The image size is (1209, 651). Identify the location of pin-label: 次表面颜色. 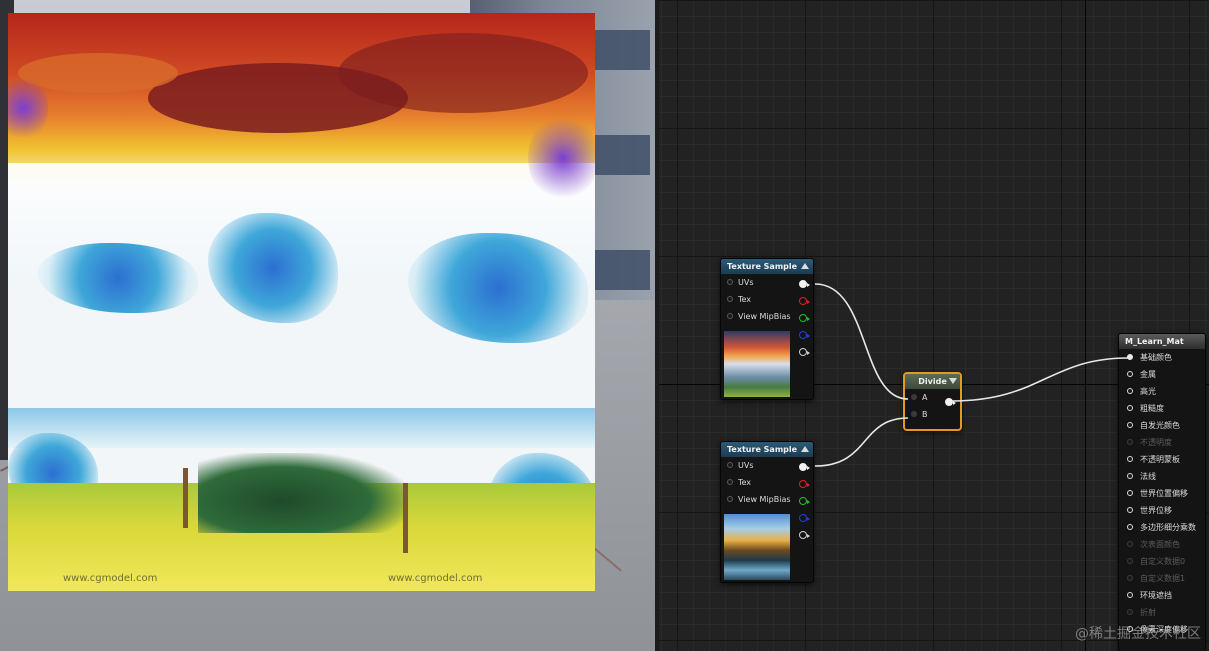
(1160, 544).